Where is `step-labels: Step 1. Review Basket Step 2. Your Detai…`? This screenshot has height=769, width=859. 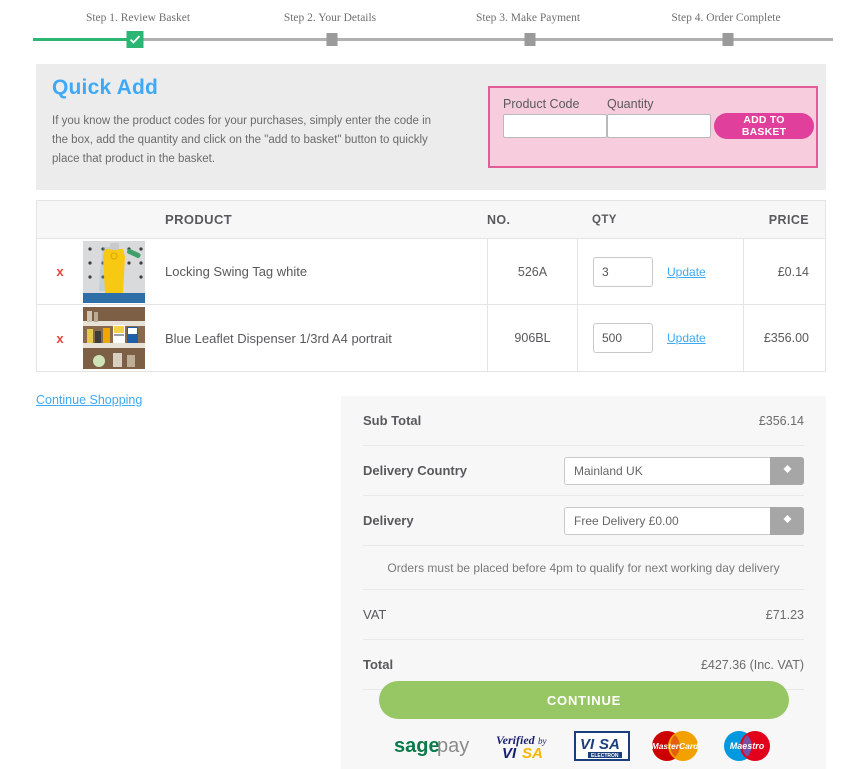 step-labels: Step 1. Review Basket Step 2. Your Detai… is located at coordinates (429, 15).